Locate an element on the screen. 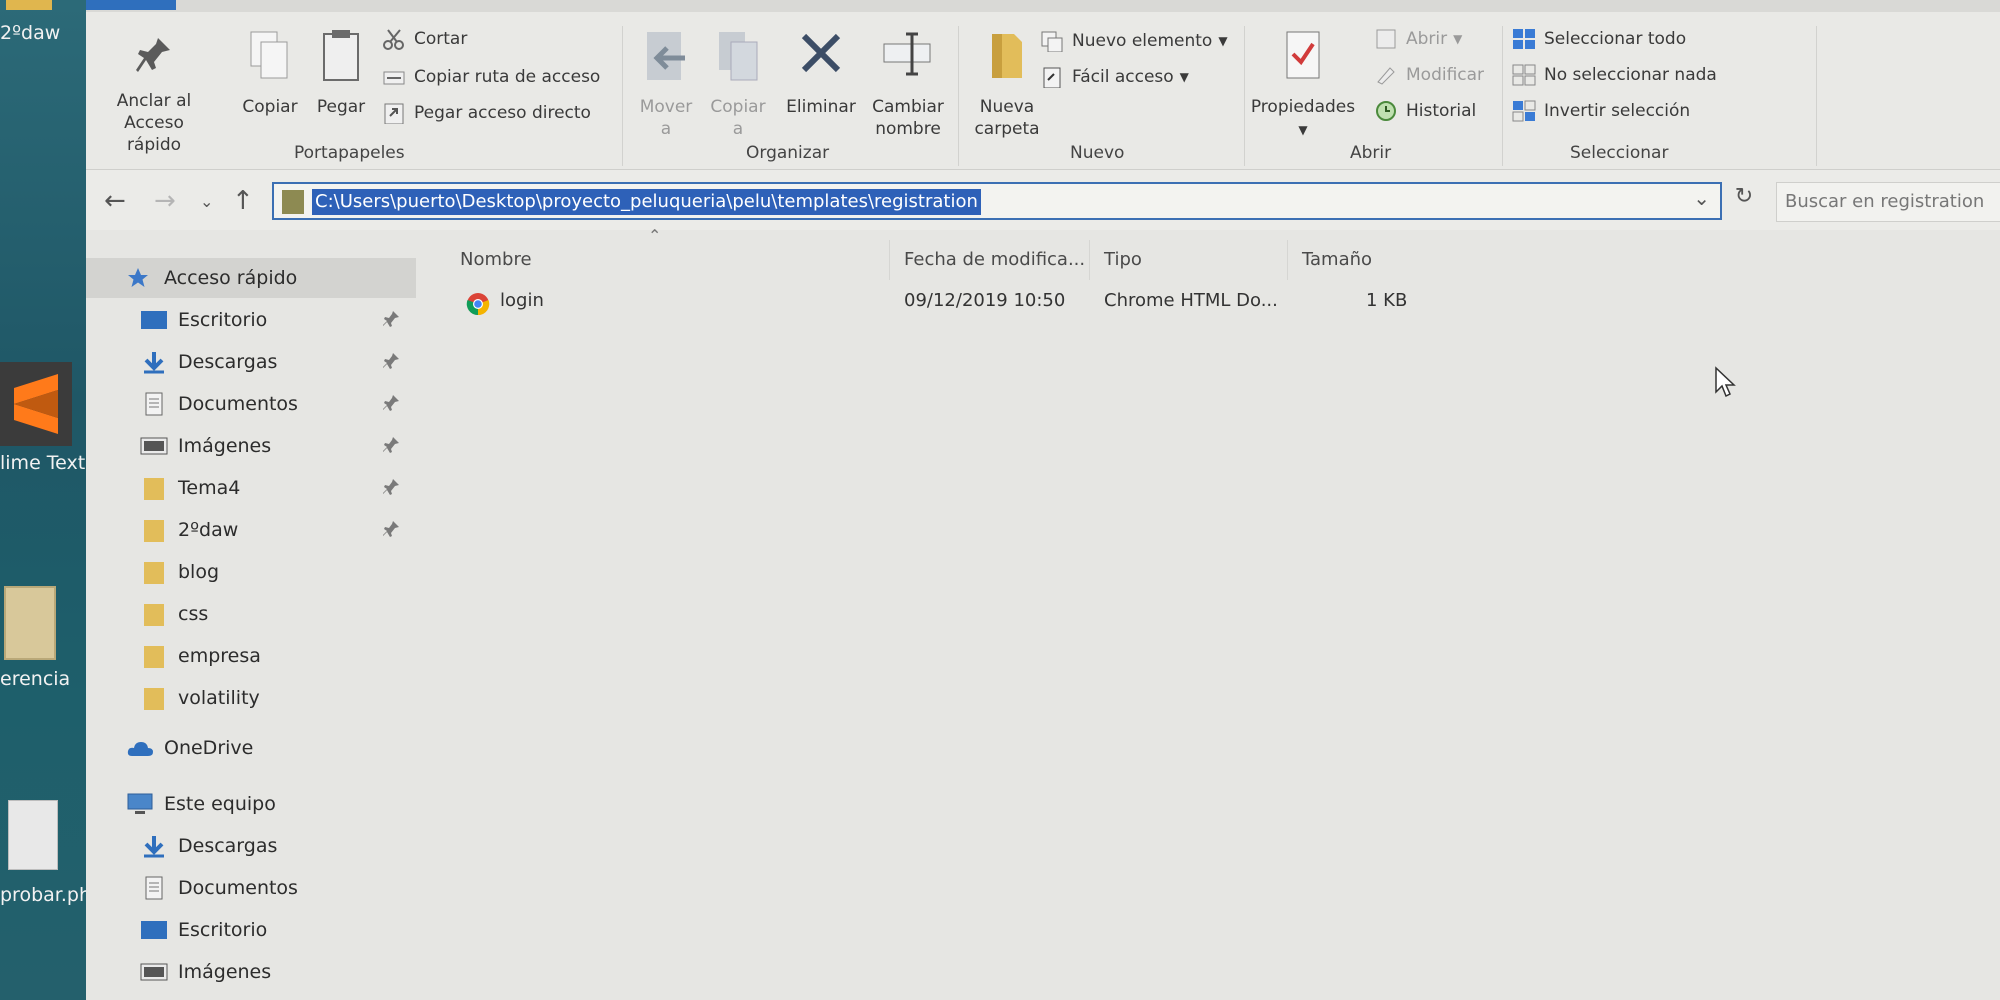  sidebar-item-this-pc: Este equipo is located at coordinates (251, 804).